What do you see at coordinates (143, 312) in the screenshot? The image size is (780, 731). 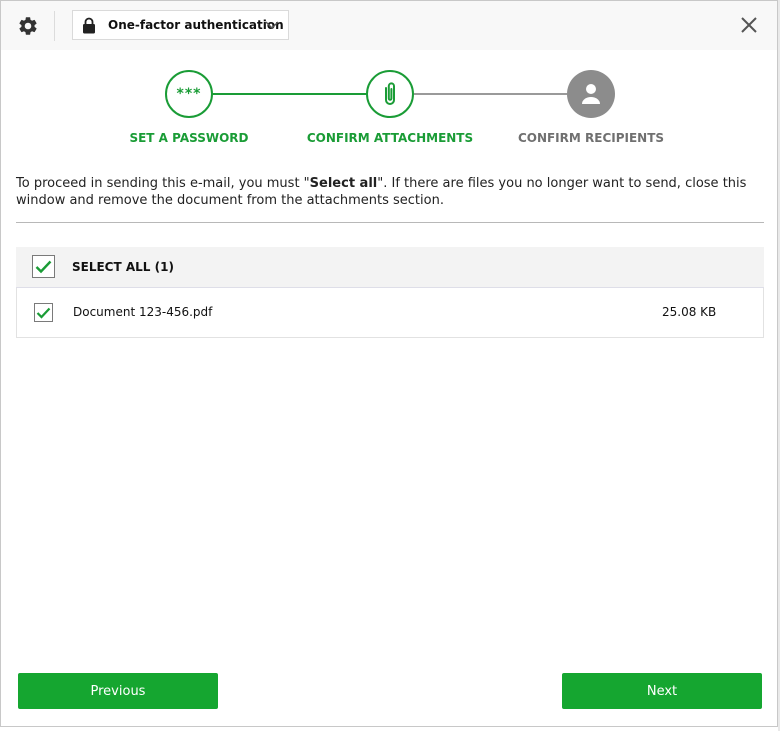 I see `attachment-name: Document 123-456.pdf` at bounding box center [143, 312].